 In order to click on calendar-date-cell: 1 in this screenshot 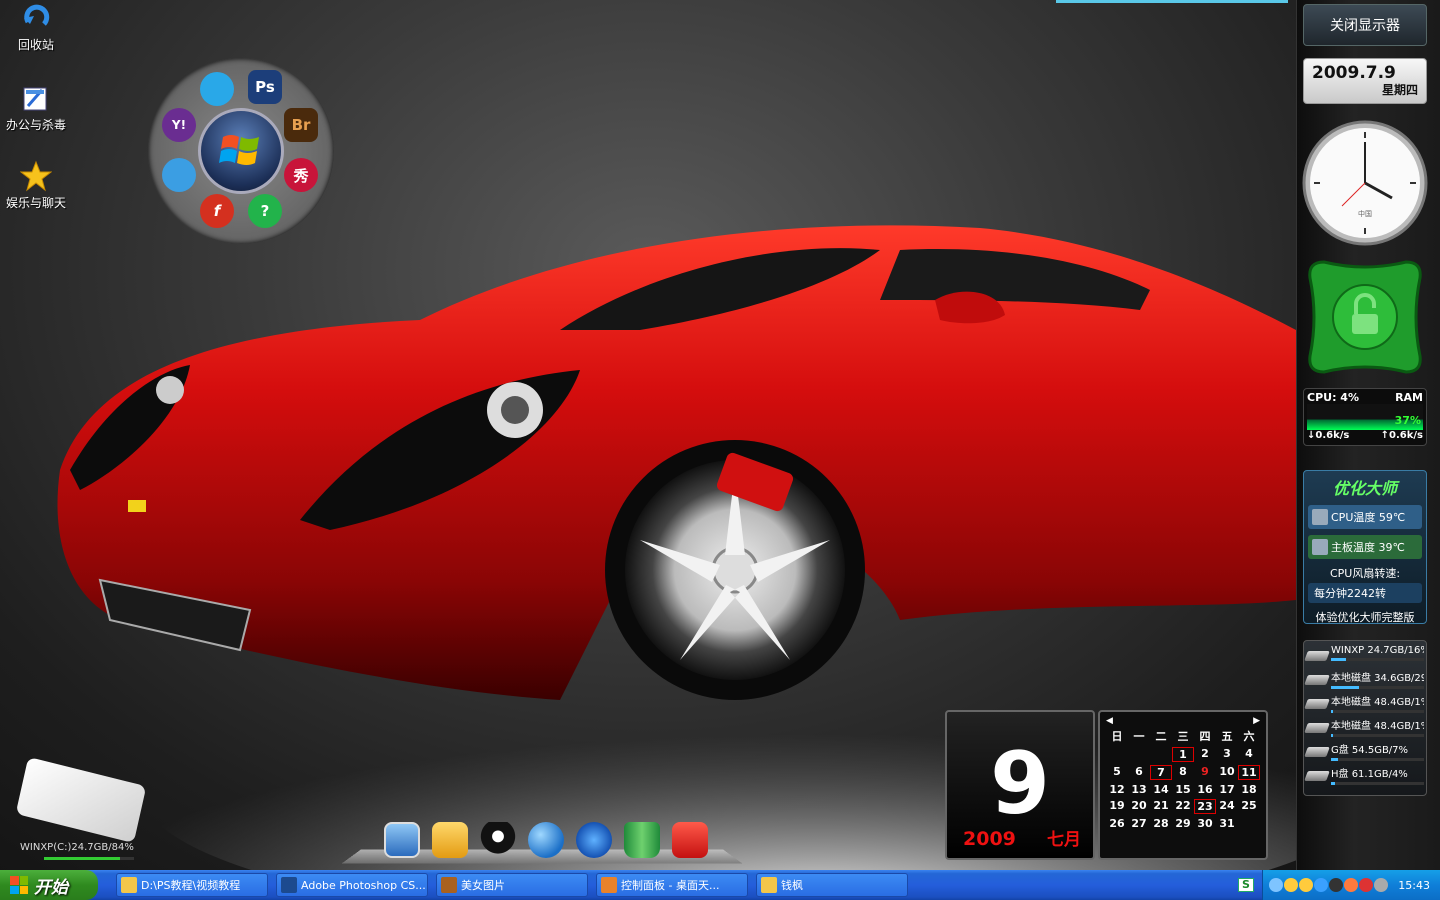, I will do `click(1183, 754)`.